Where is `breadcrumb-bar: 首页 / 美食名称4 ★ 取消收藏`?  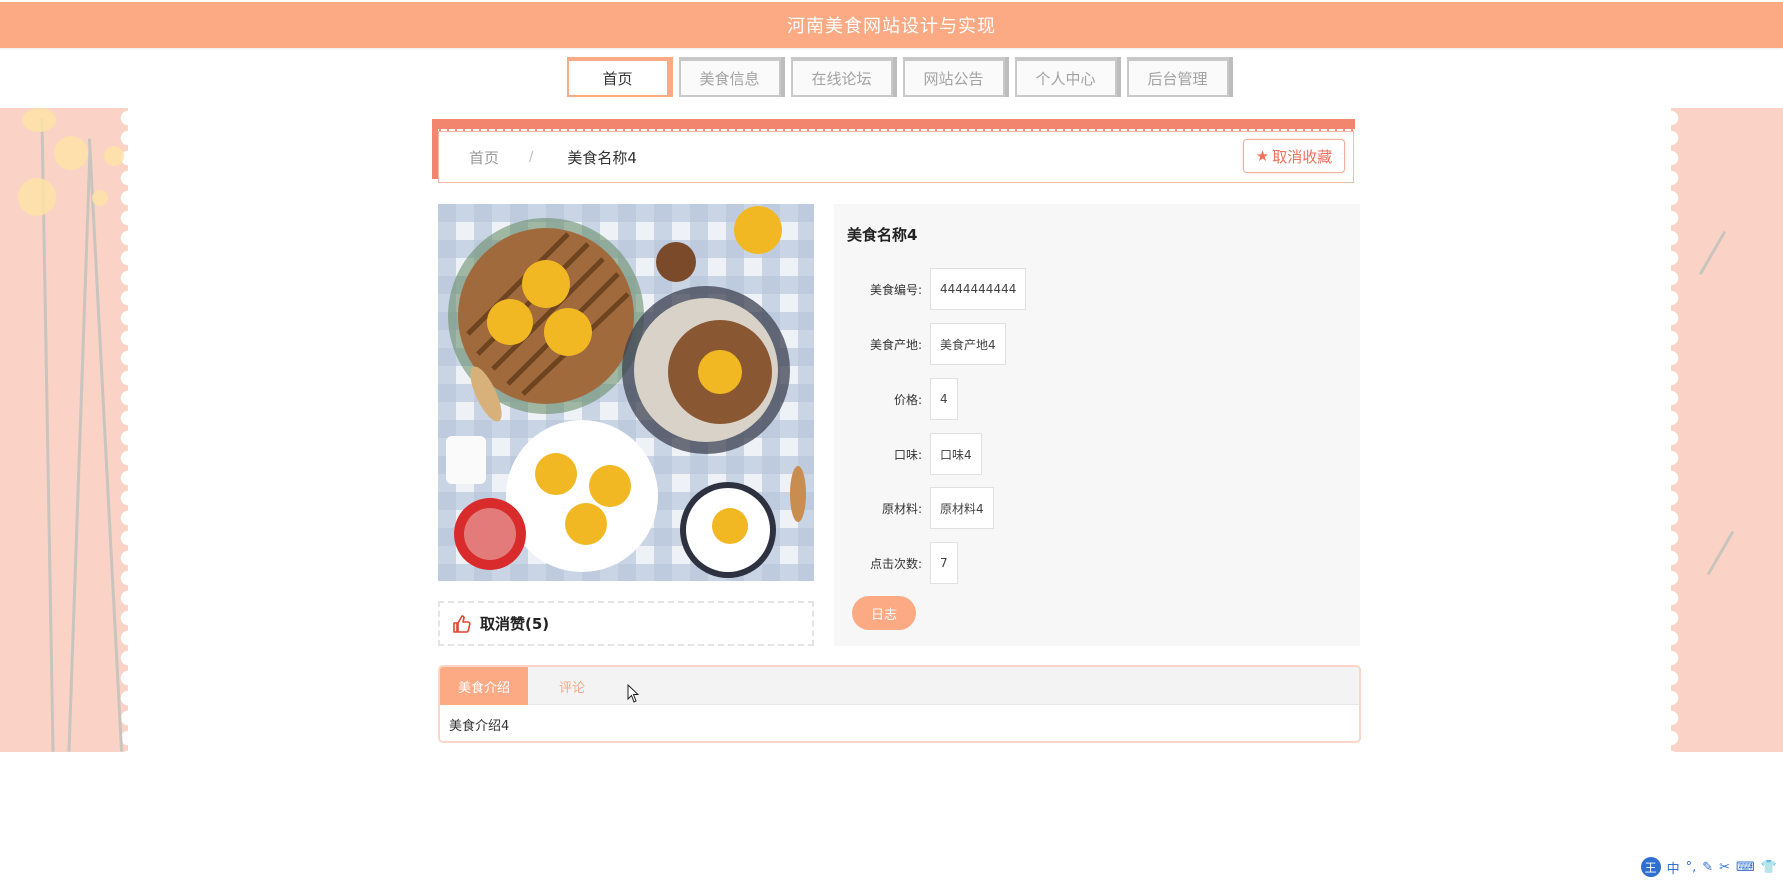 breadcrumb-bar: 首页 / 美食名称4 ★ 取消收藏 is located at coordinates (896, 151).